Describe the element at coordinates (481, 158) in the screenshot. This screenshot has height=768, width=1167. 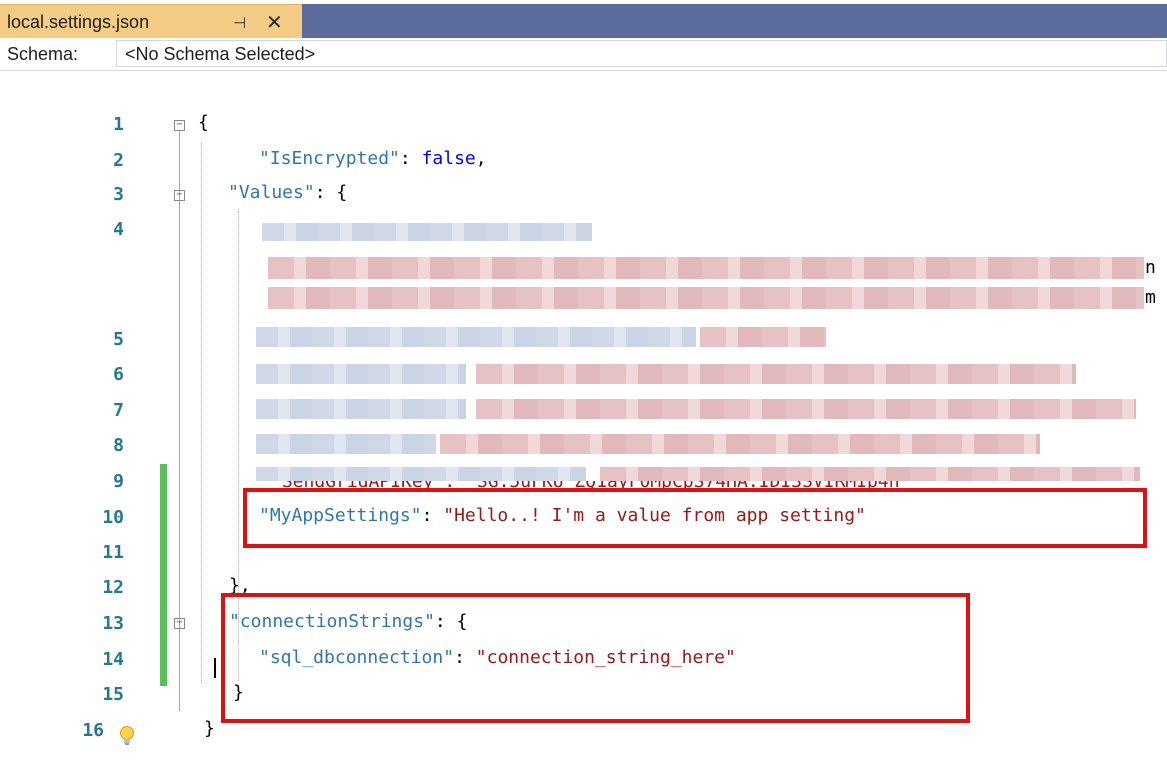
I see `comma: ,` at that location.